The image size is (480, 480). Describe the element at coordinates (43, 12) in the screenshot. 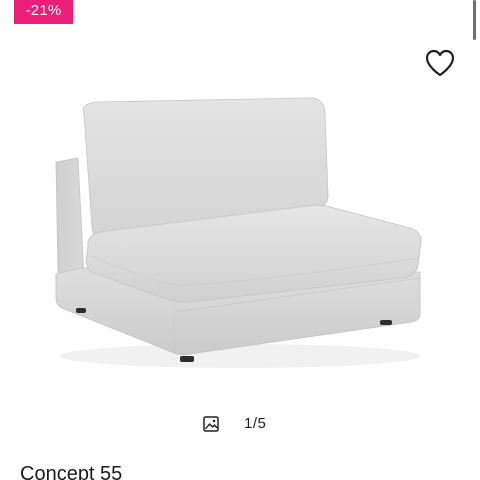

I see `discount-badge: -21%` at that location.